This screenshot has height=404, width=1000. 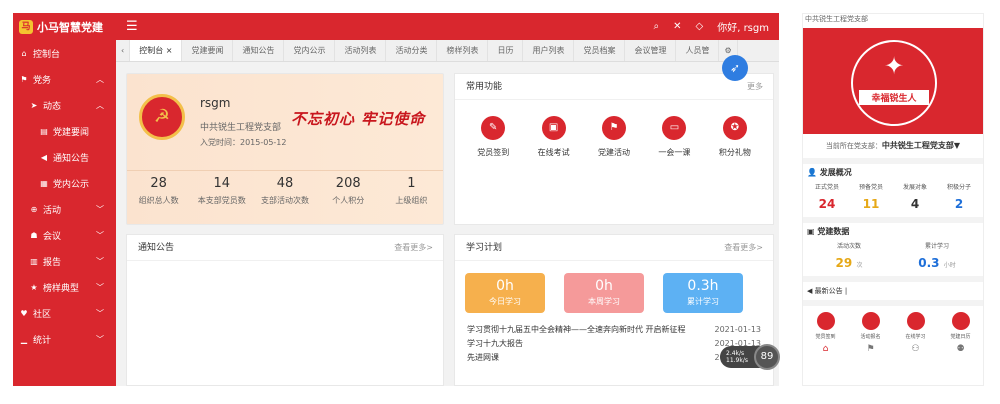 I want to click on card-header: 常用功能 更多, so click(x=614, y=87).